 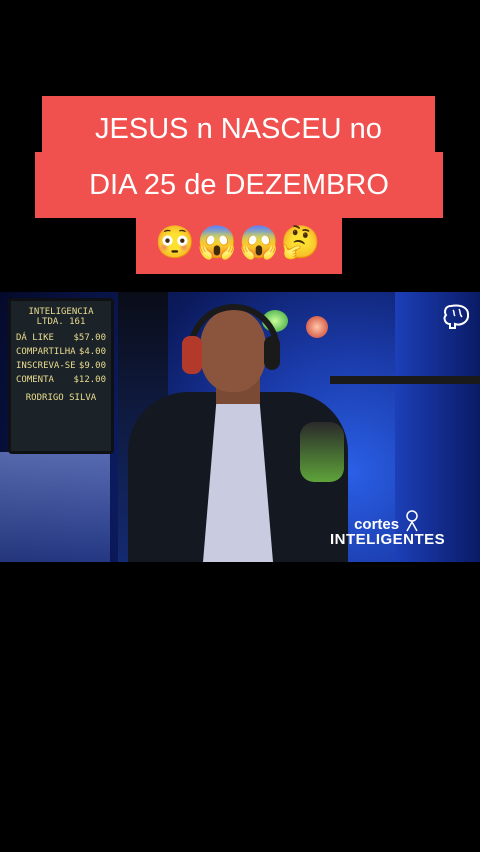 What do you see at coordinates (239, 185) in the screenshot?
I see `caption-line-2: DIA 25 de DEZEMBRO` at bounding box center [239, 185].